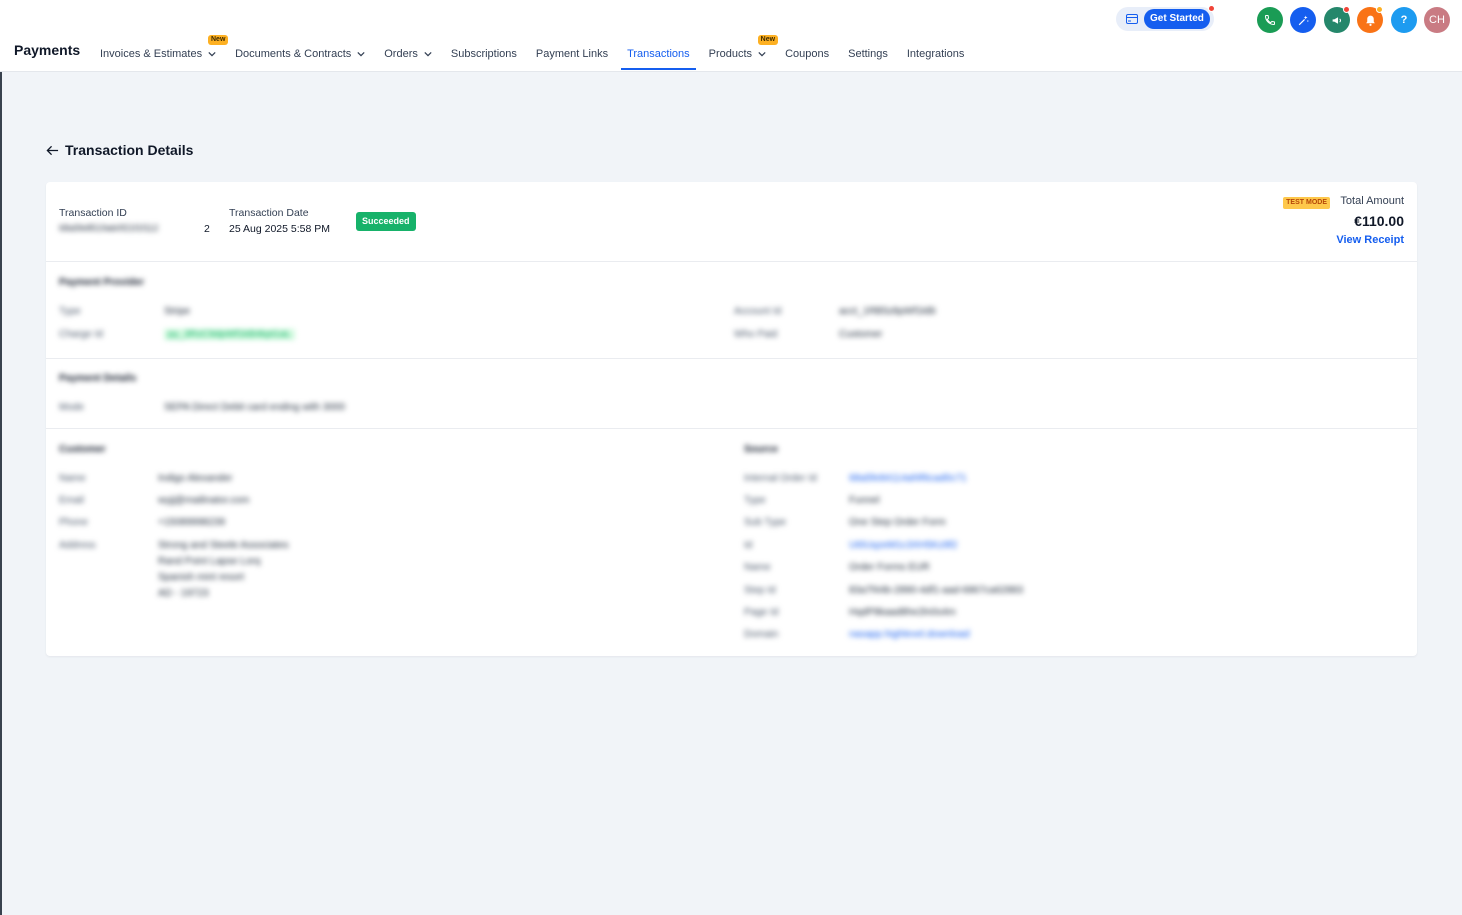 This screenshot has height=915, width=1462. What do you see at coordinates (204, 500) in the screenshot?
I see `customer-email-value: wyjj@mailinator.com` at bounding box center [204, 500].